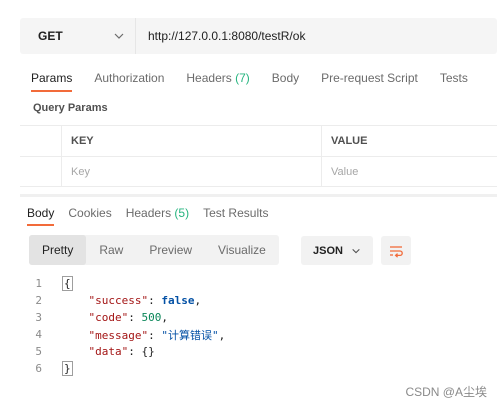 The width and height of the screenshot is (497, 406). What do you see at coordinates (242, 78) in the screenshot?
I see `tab-count: (7)` at bounding box center [242, 78].